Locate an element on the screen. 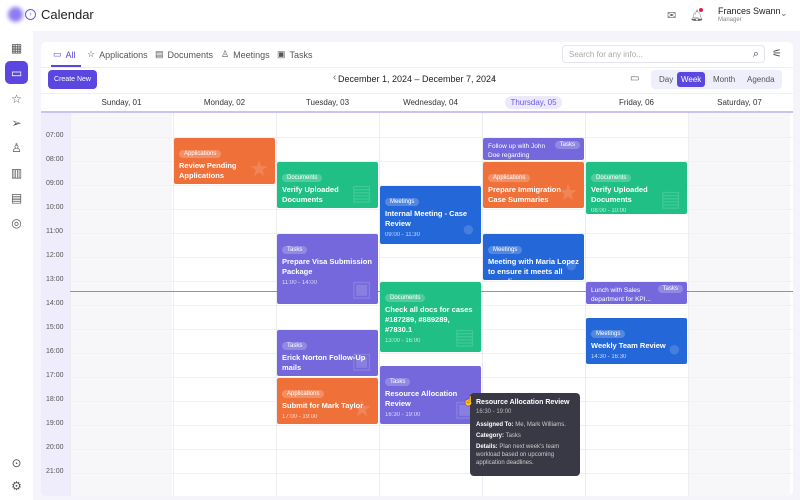 This screenshot has height=500, width=800. tab-meetings: ♙ Meetings is located at coordinates (245, 54).